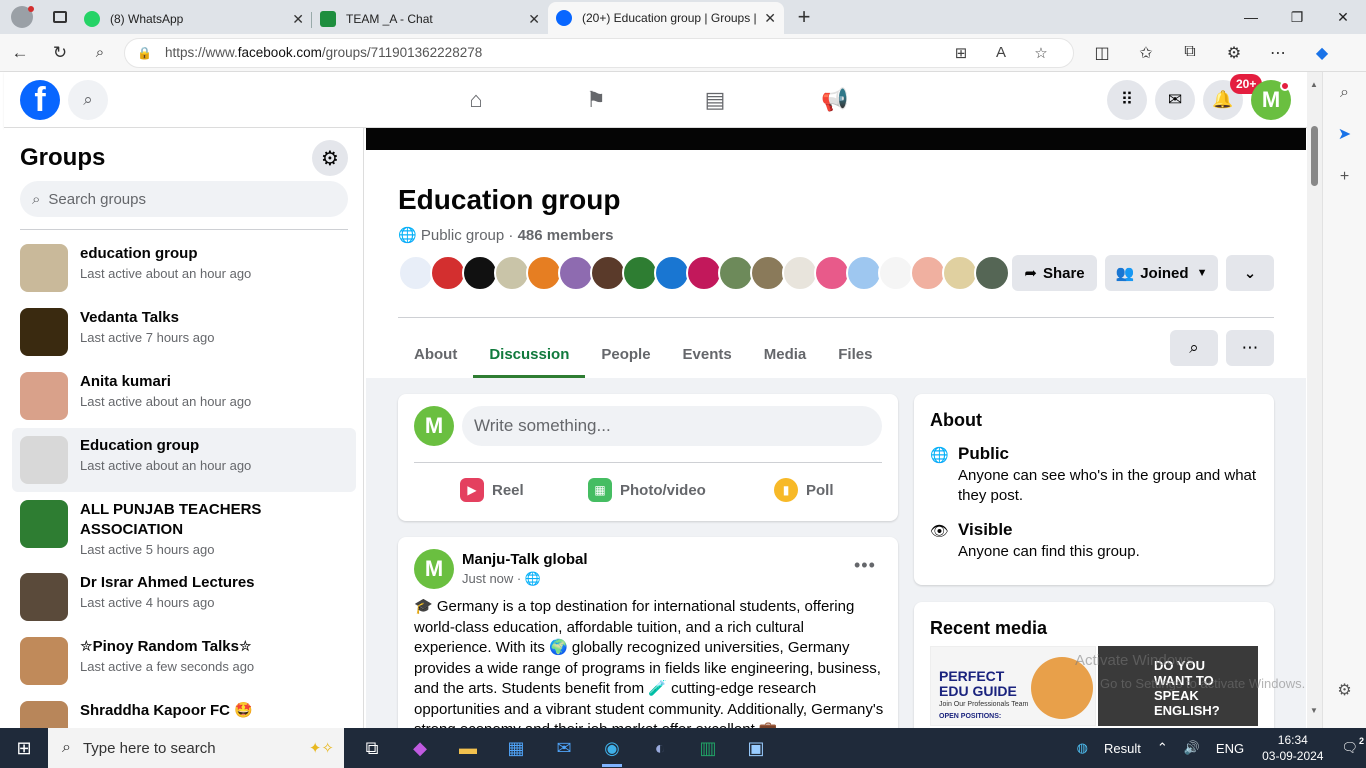  I want to click on tab-about: About, so click(435, 354).